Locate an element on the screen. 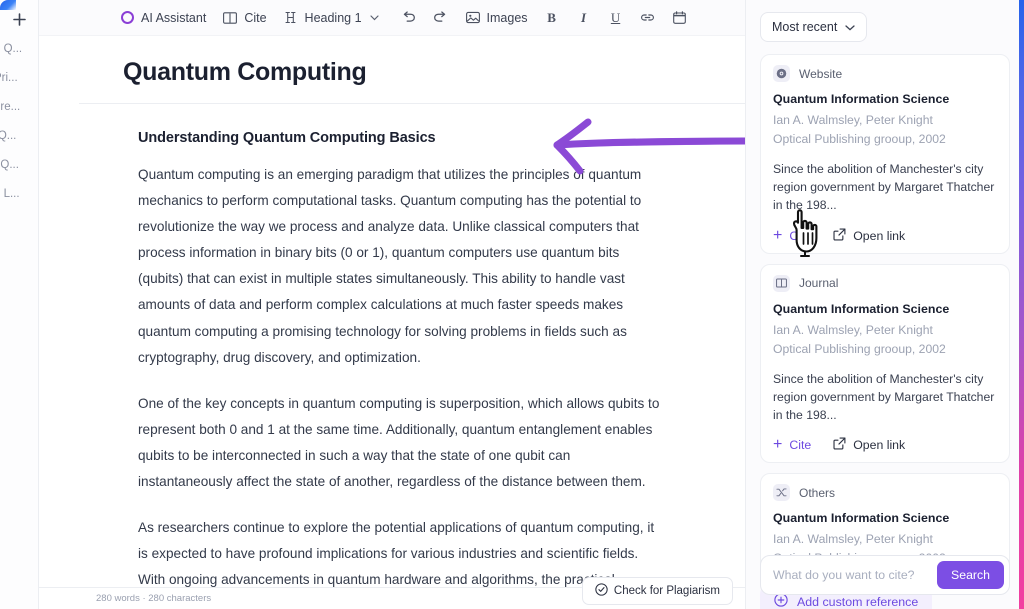  card-actions: + Cite Open link is located at coordinates (885, 235).